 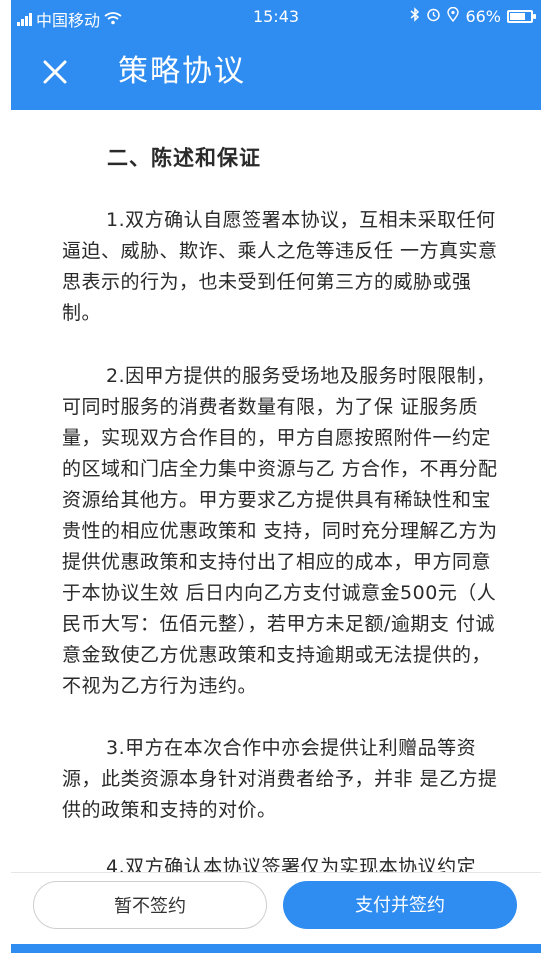 I want to click on battery-percent: 66%, so click(x=483, y=16).